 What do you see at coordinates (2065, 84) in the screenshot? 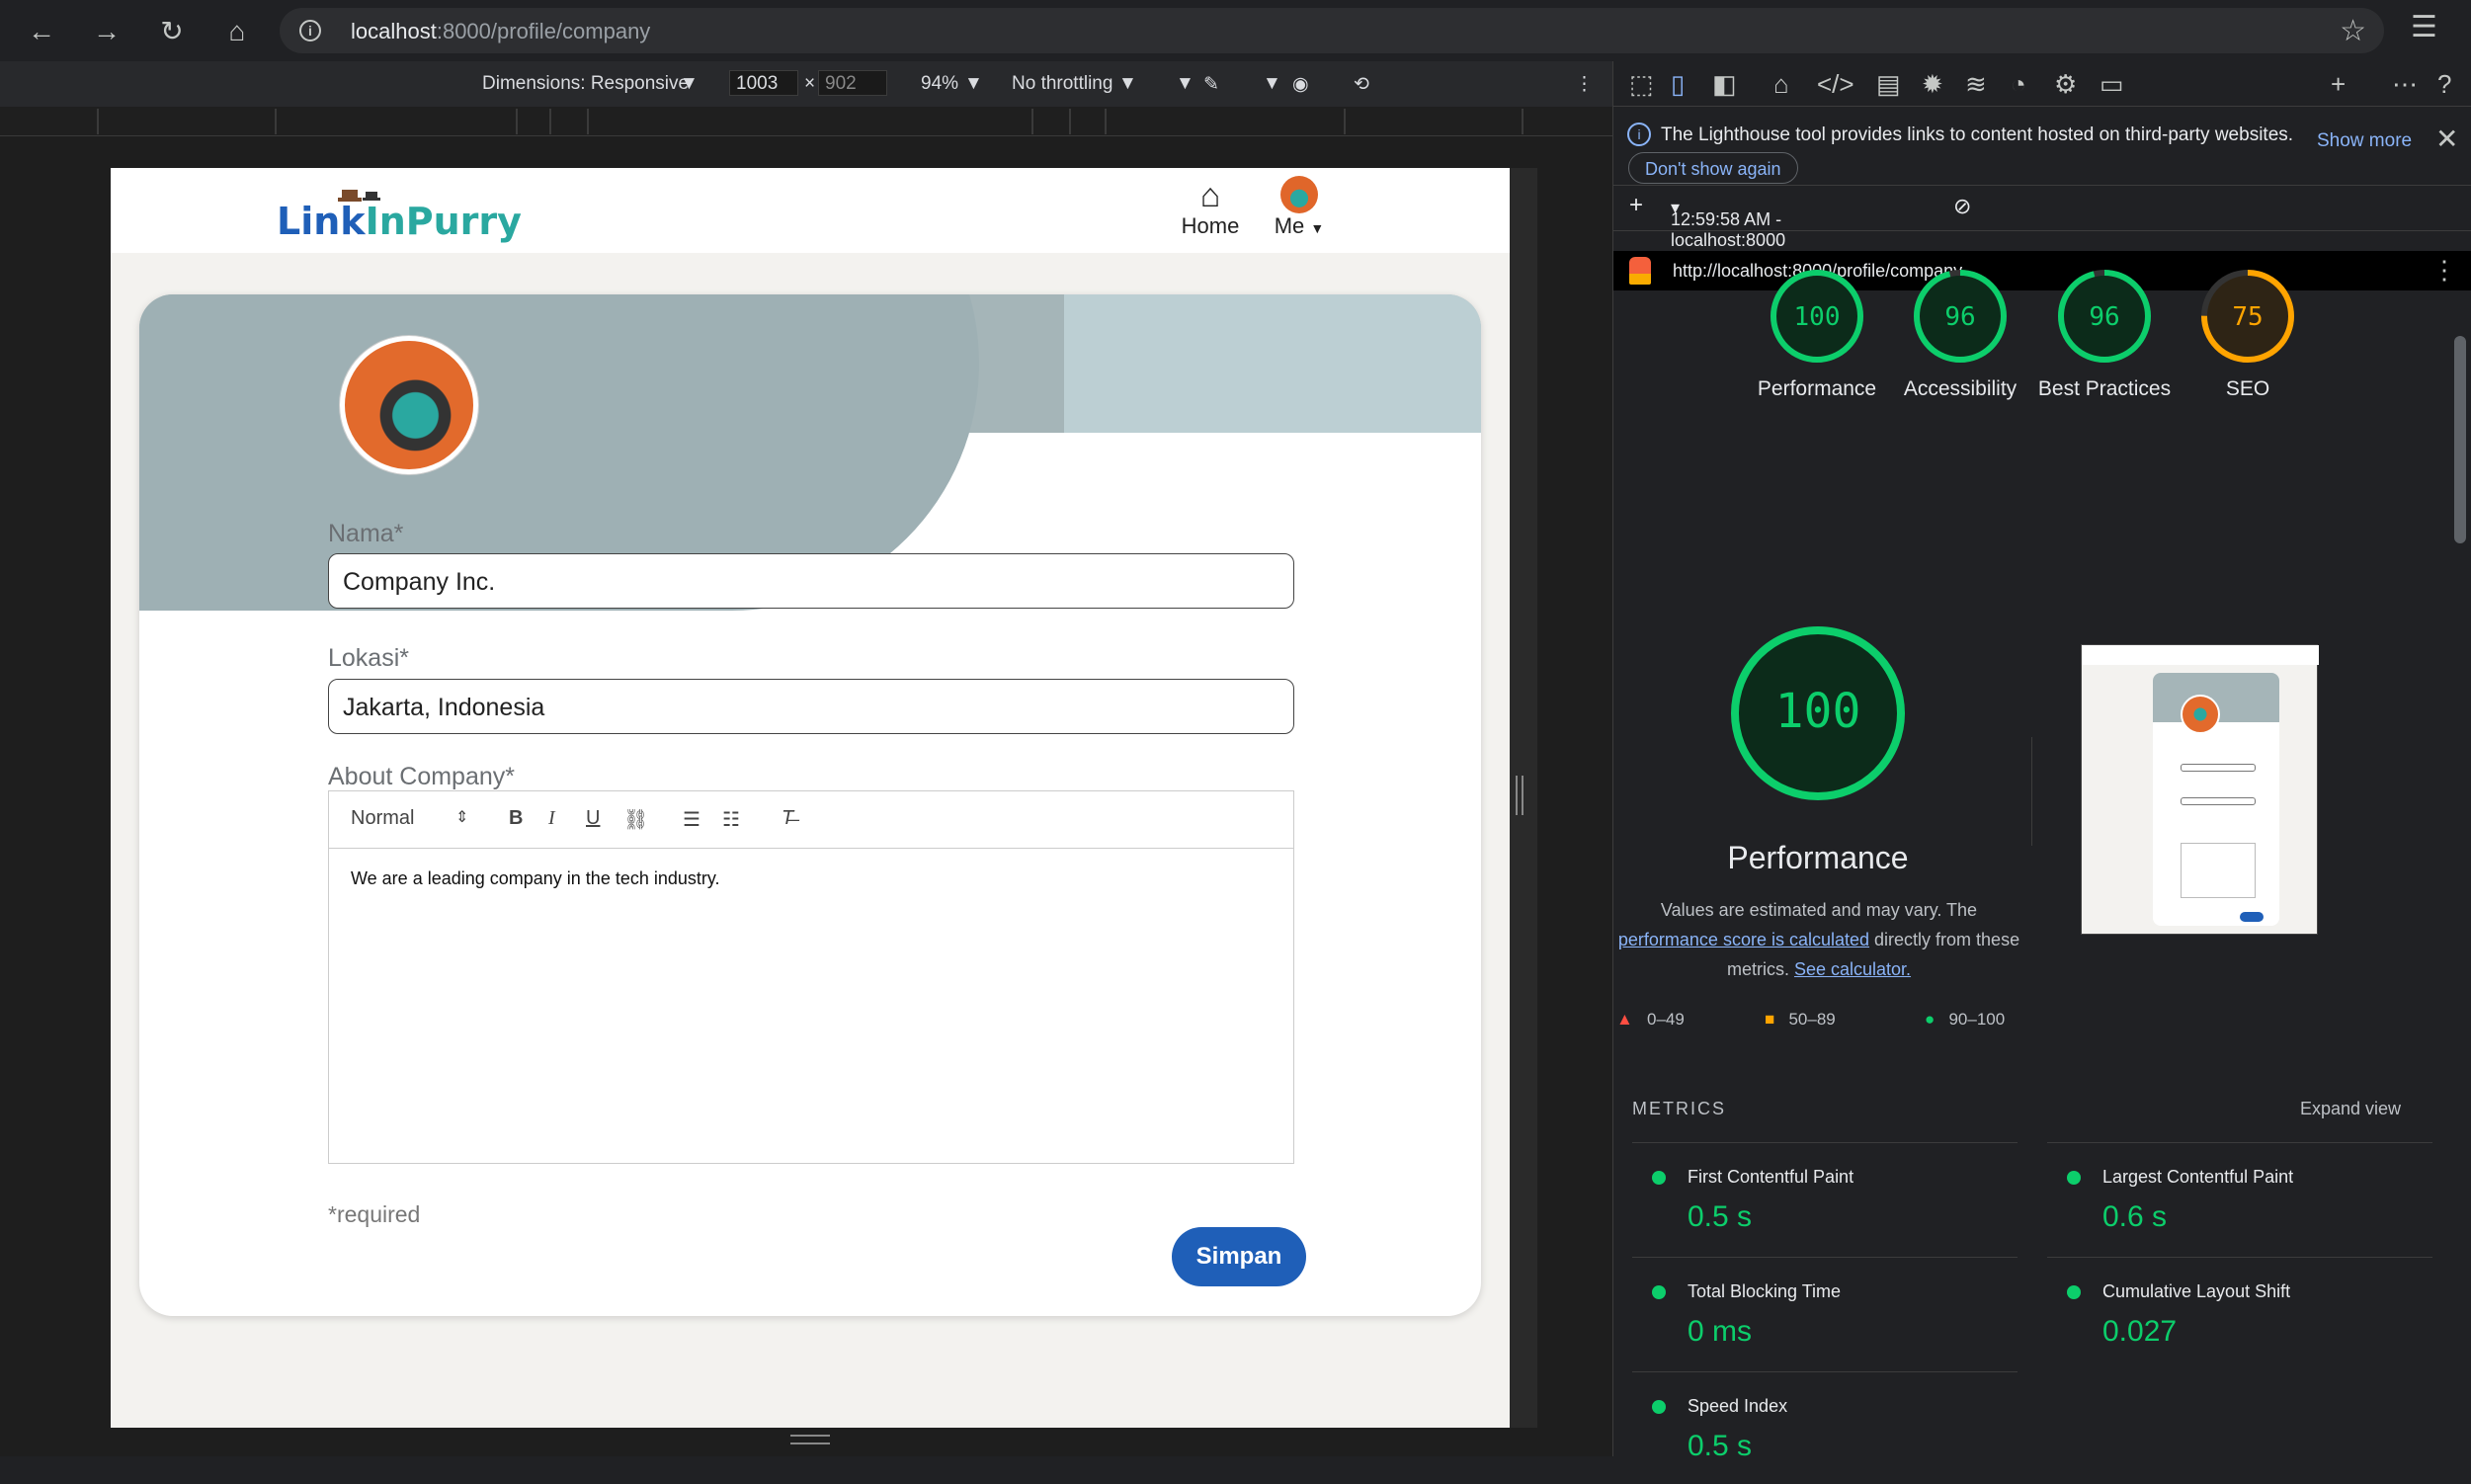
I see `memory-icon: ⚙` at bounding box center [2065, 84].